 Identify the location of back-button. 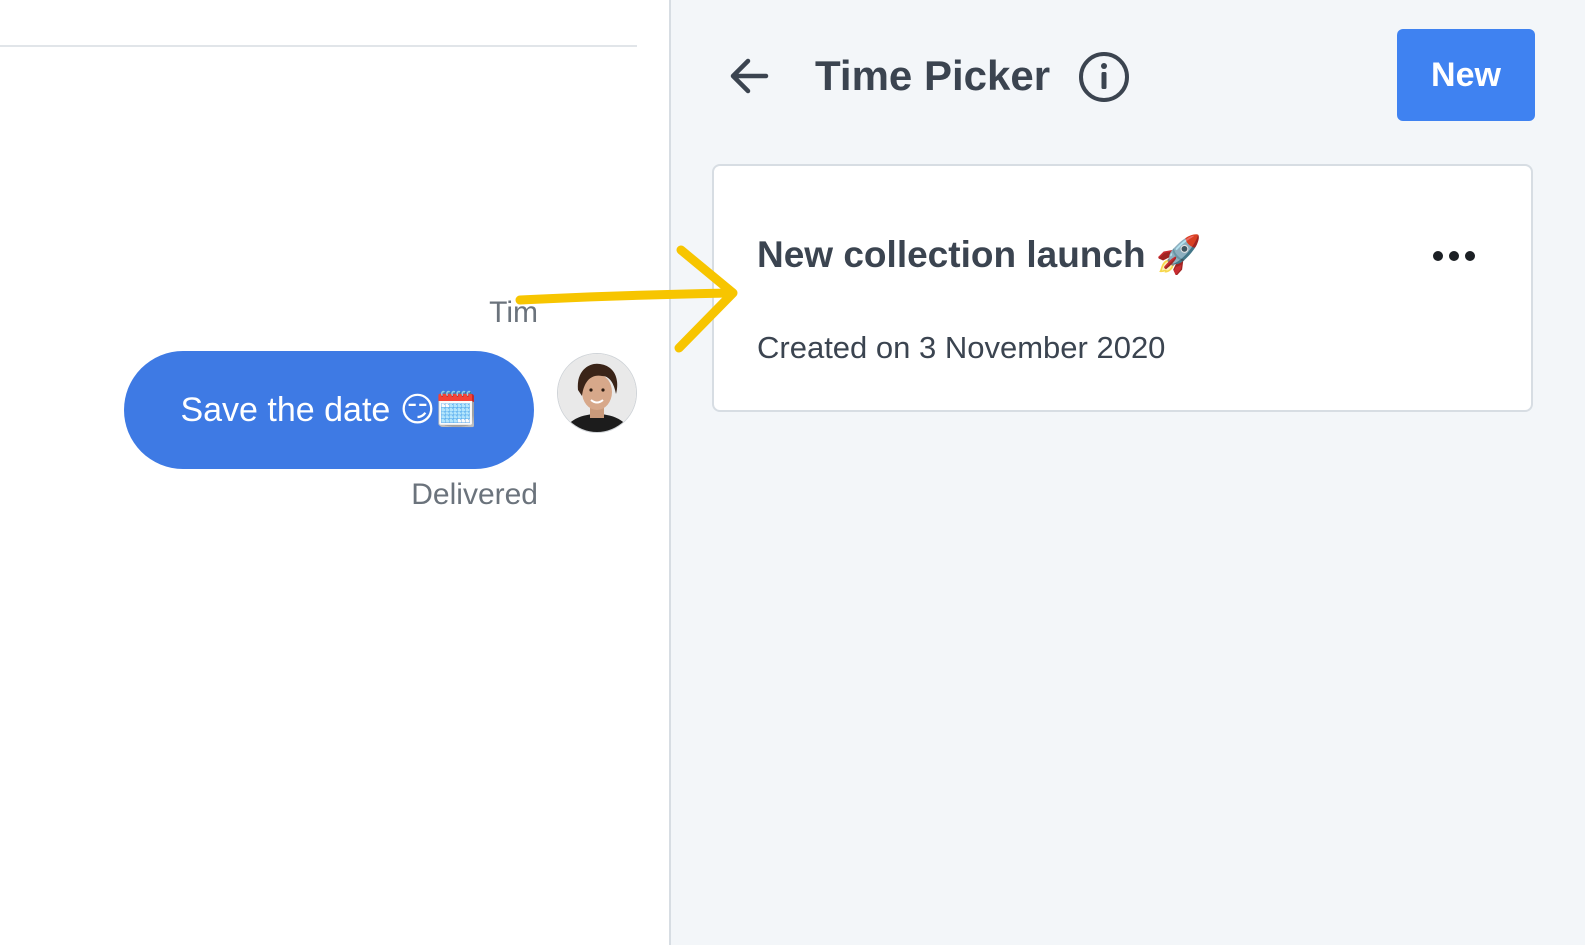
(750, 76).